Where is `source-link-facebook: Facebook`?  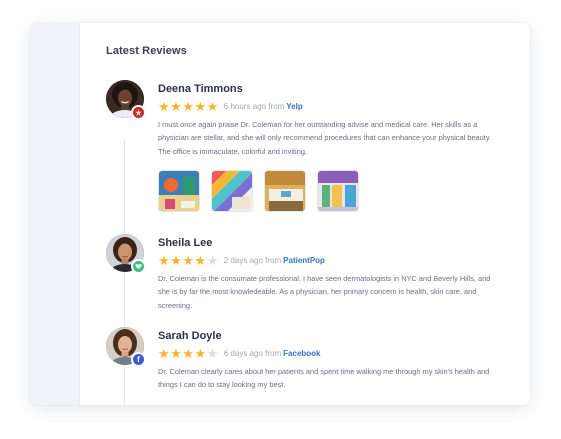 source-link-facebook: Facebook is located at coordinates (301, 353).